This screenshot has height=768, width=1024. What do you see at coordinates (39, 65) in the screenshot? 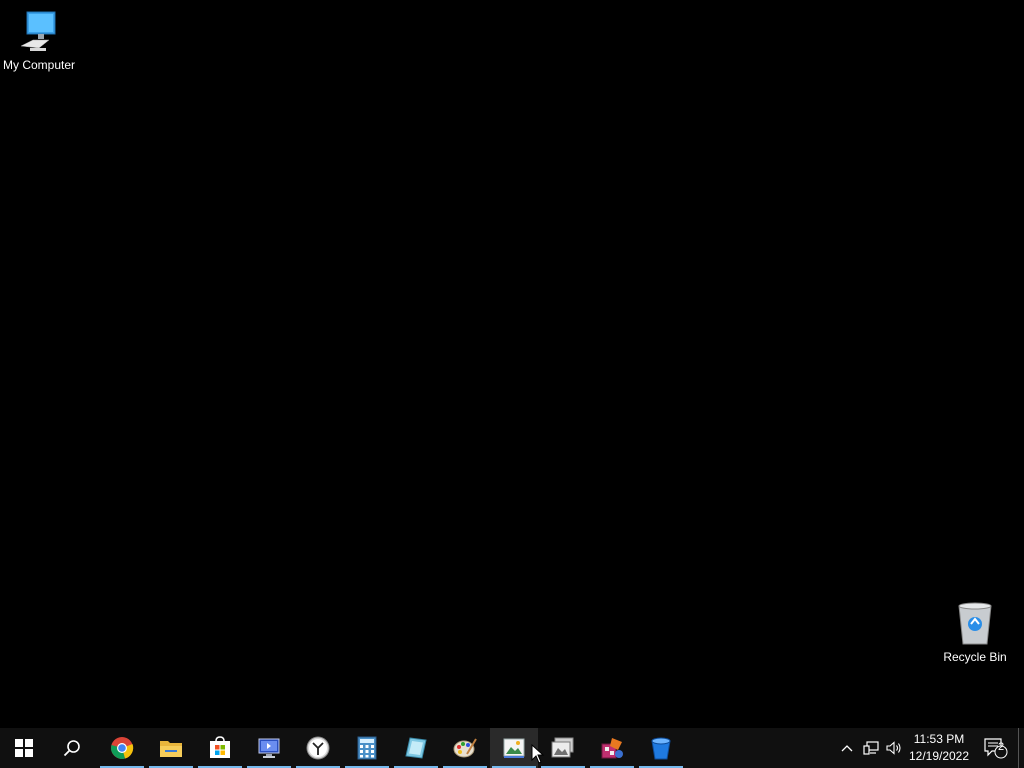
I see `desktop-icon-label: My Computer` at bounding box center [39, 65].